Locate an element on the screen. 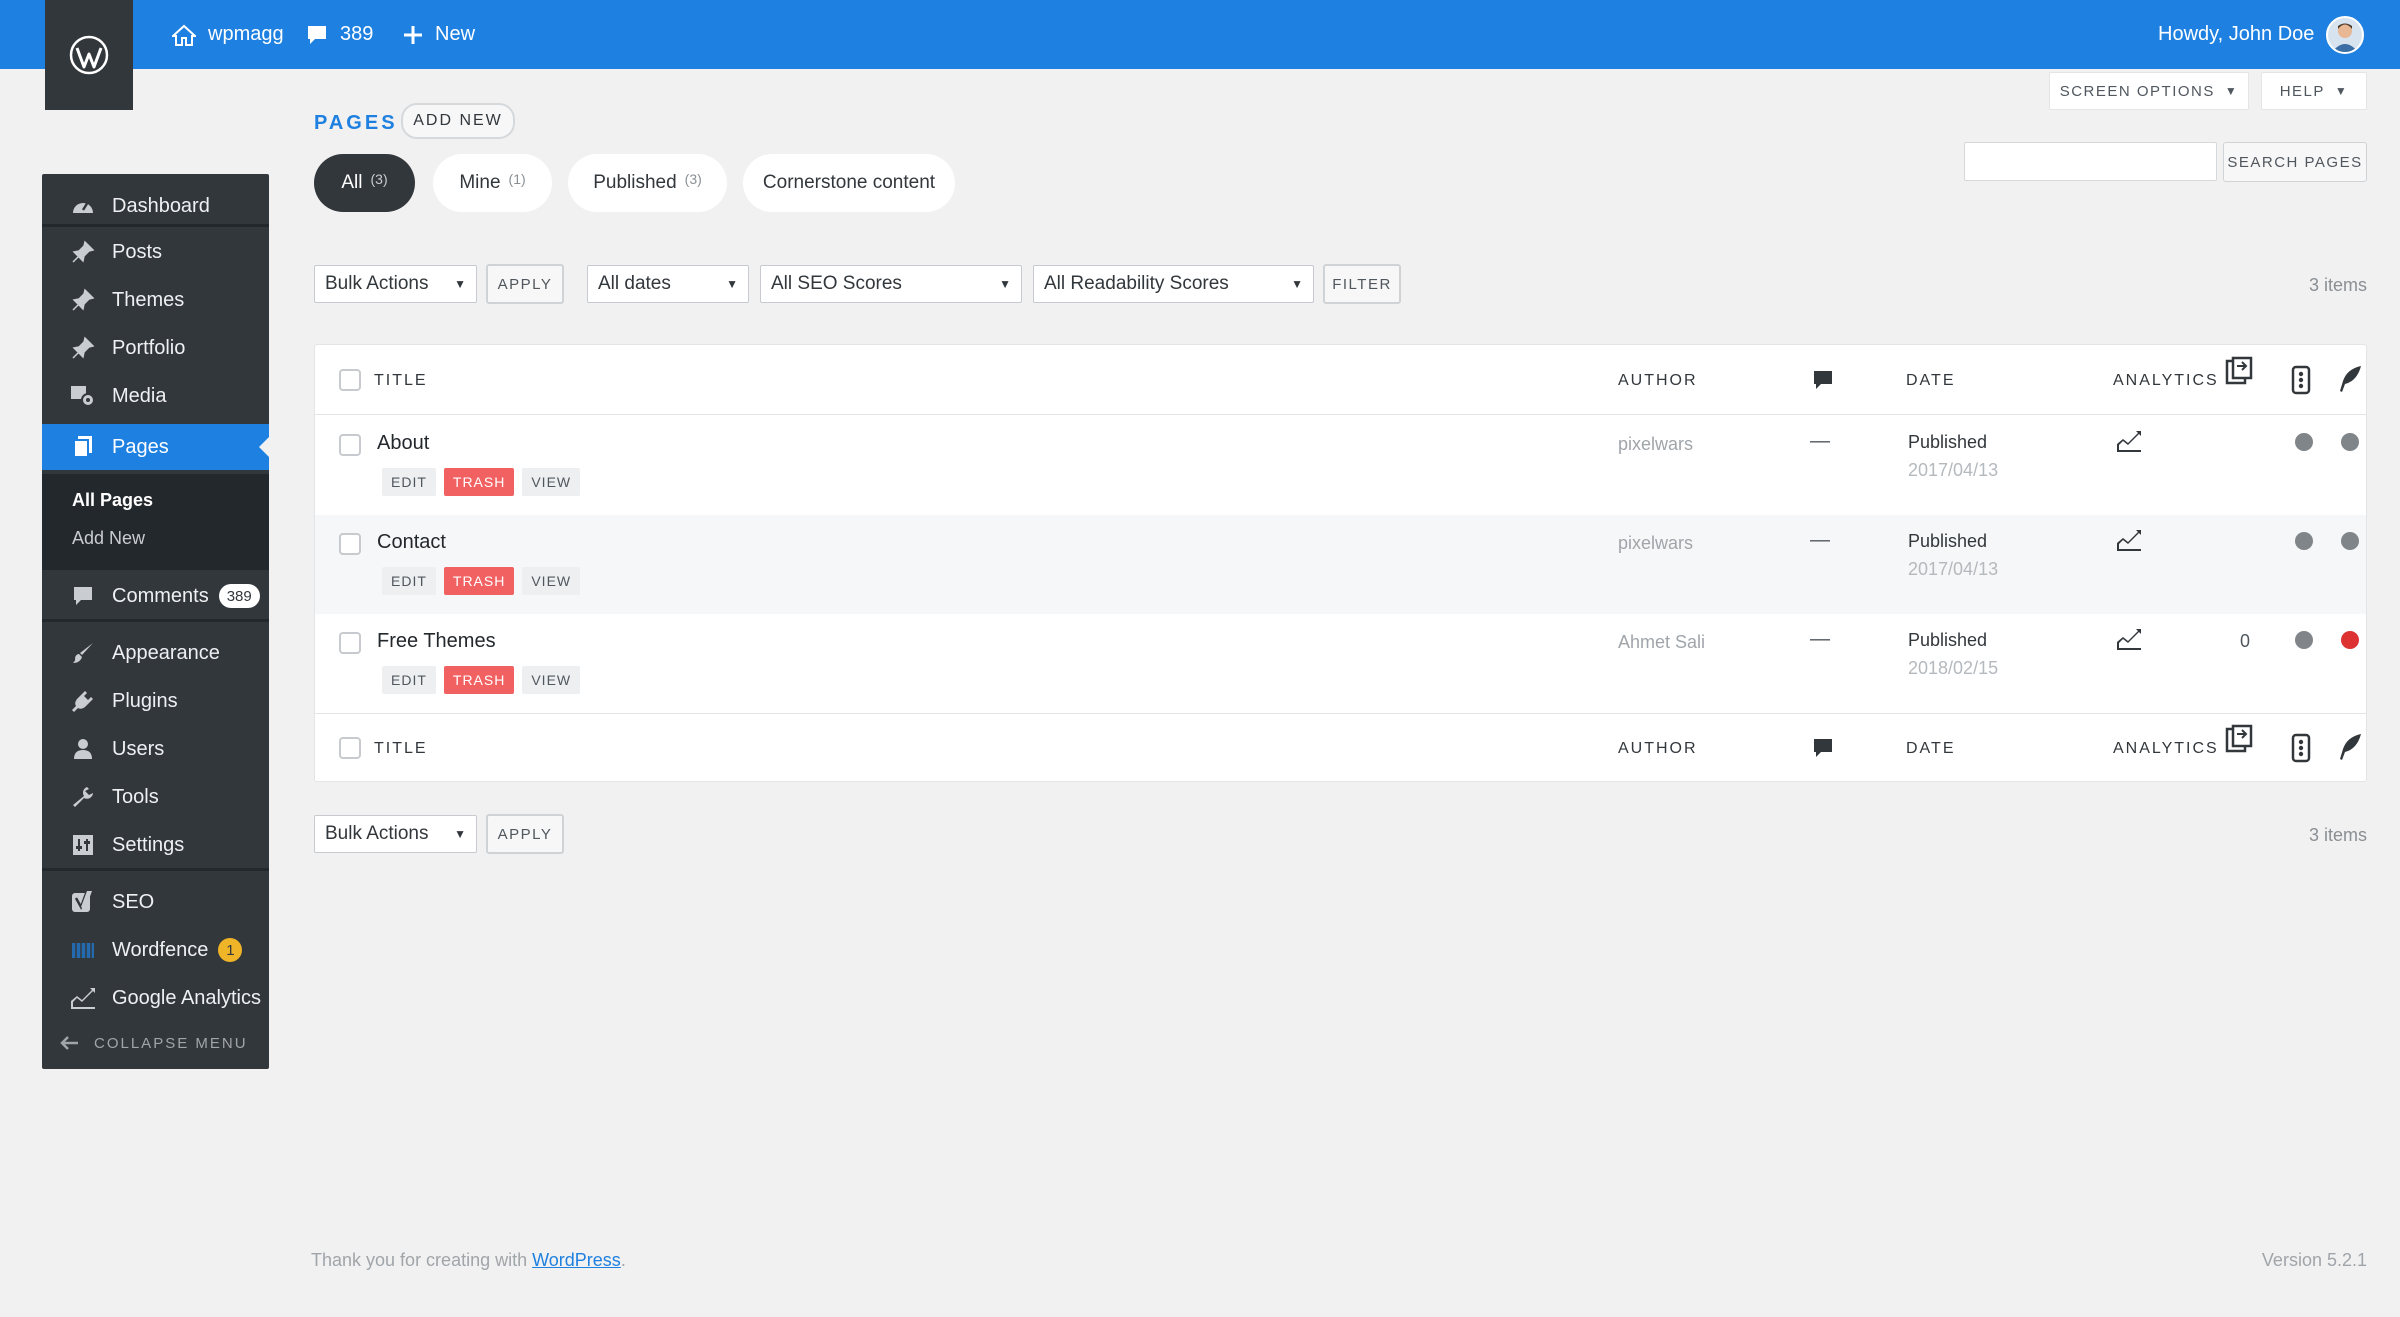 This screenshot has height=1317, width=2400. avatar is located at coordinates (2345, 34).